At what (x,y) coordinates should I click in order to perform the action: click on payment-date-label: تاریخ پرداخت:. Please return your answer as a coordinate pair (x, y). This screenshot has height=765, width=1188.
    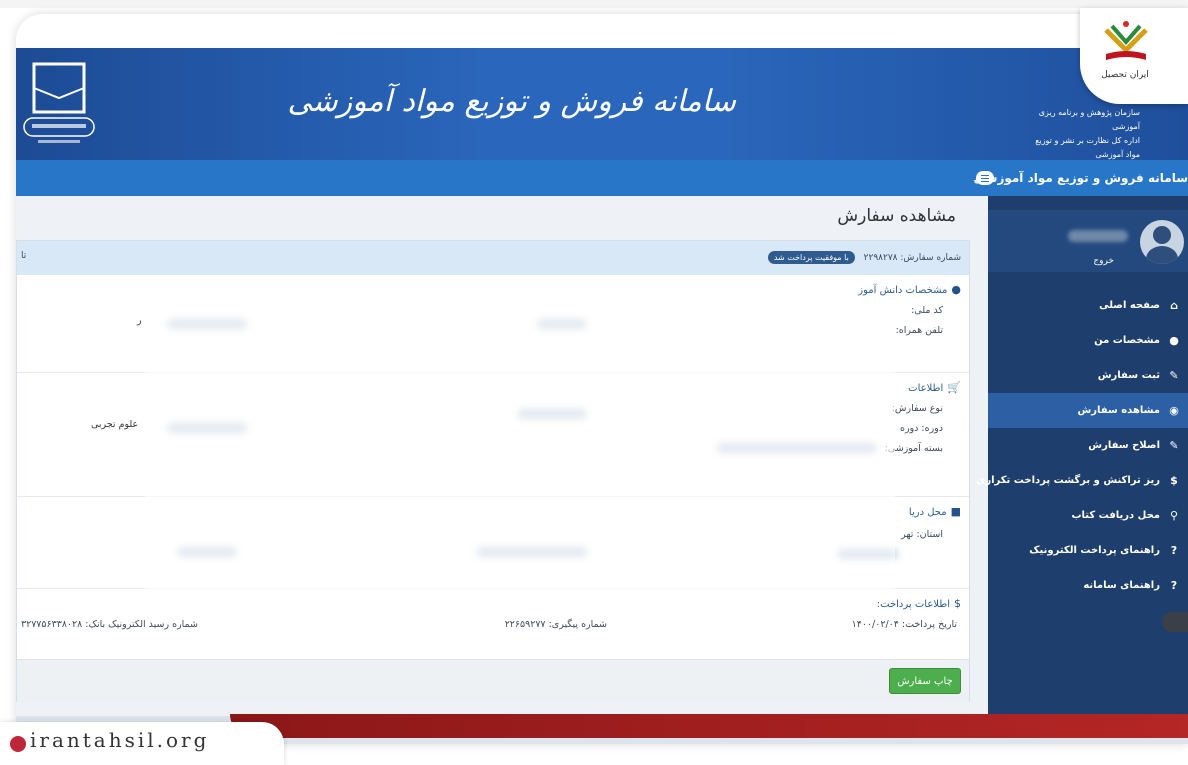
    Looking at the image, I should click on (929, 624).